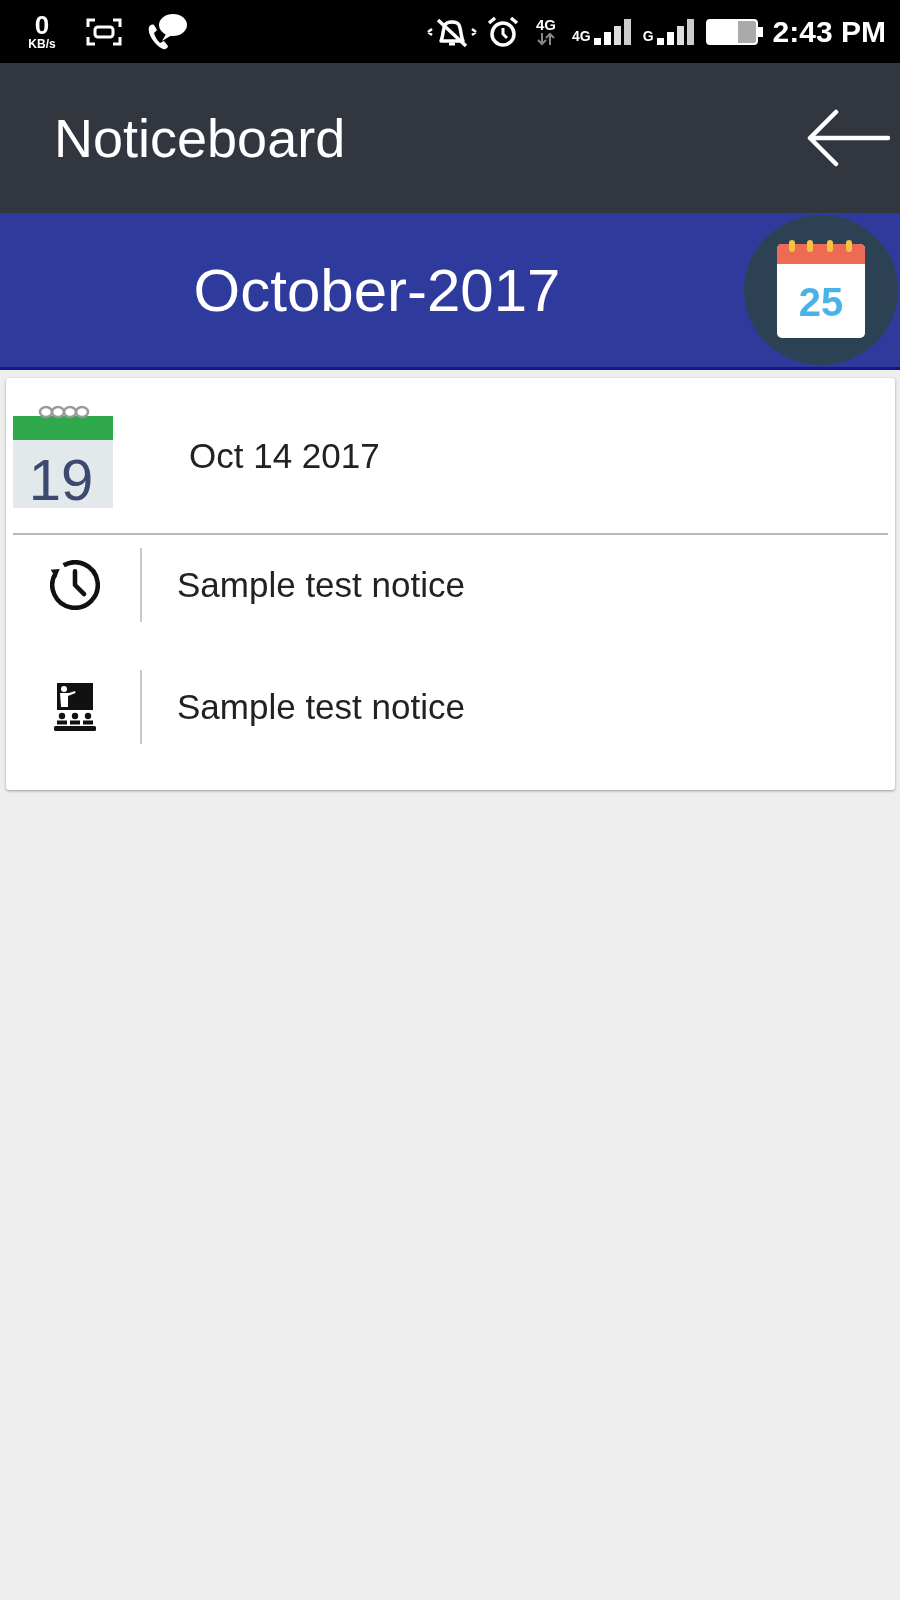 Image resolution: width=900 pixels, height=1600 pixels. I want to click on calendar-button: 25, so click(821, 290).